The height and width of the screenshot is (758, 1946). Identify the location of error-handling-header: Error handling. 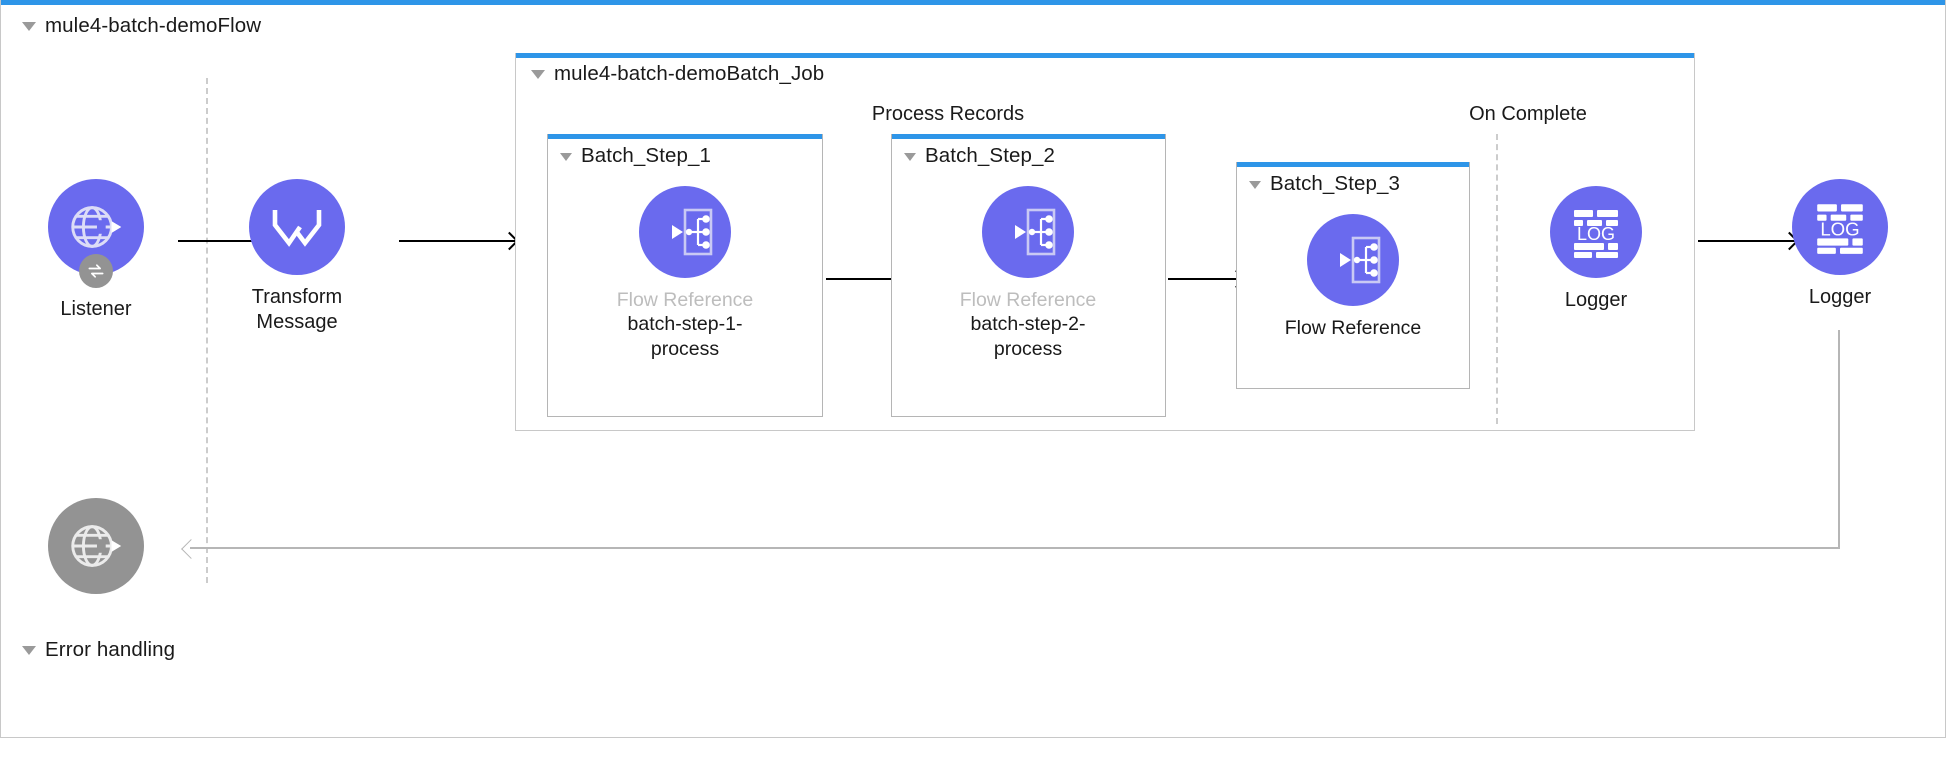
(98, 650).